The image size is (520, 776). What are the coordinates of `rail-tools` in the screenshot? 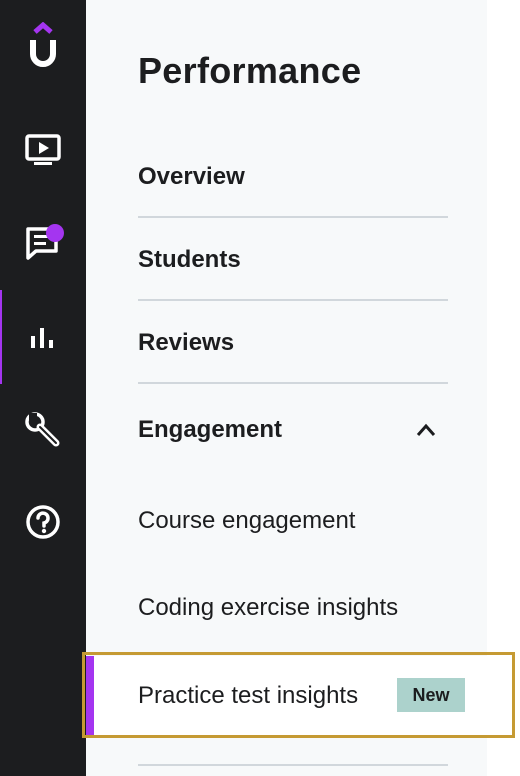 It's located at (43, 430).